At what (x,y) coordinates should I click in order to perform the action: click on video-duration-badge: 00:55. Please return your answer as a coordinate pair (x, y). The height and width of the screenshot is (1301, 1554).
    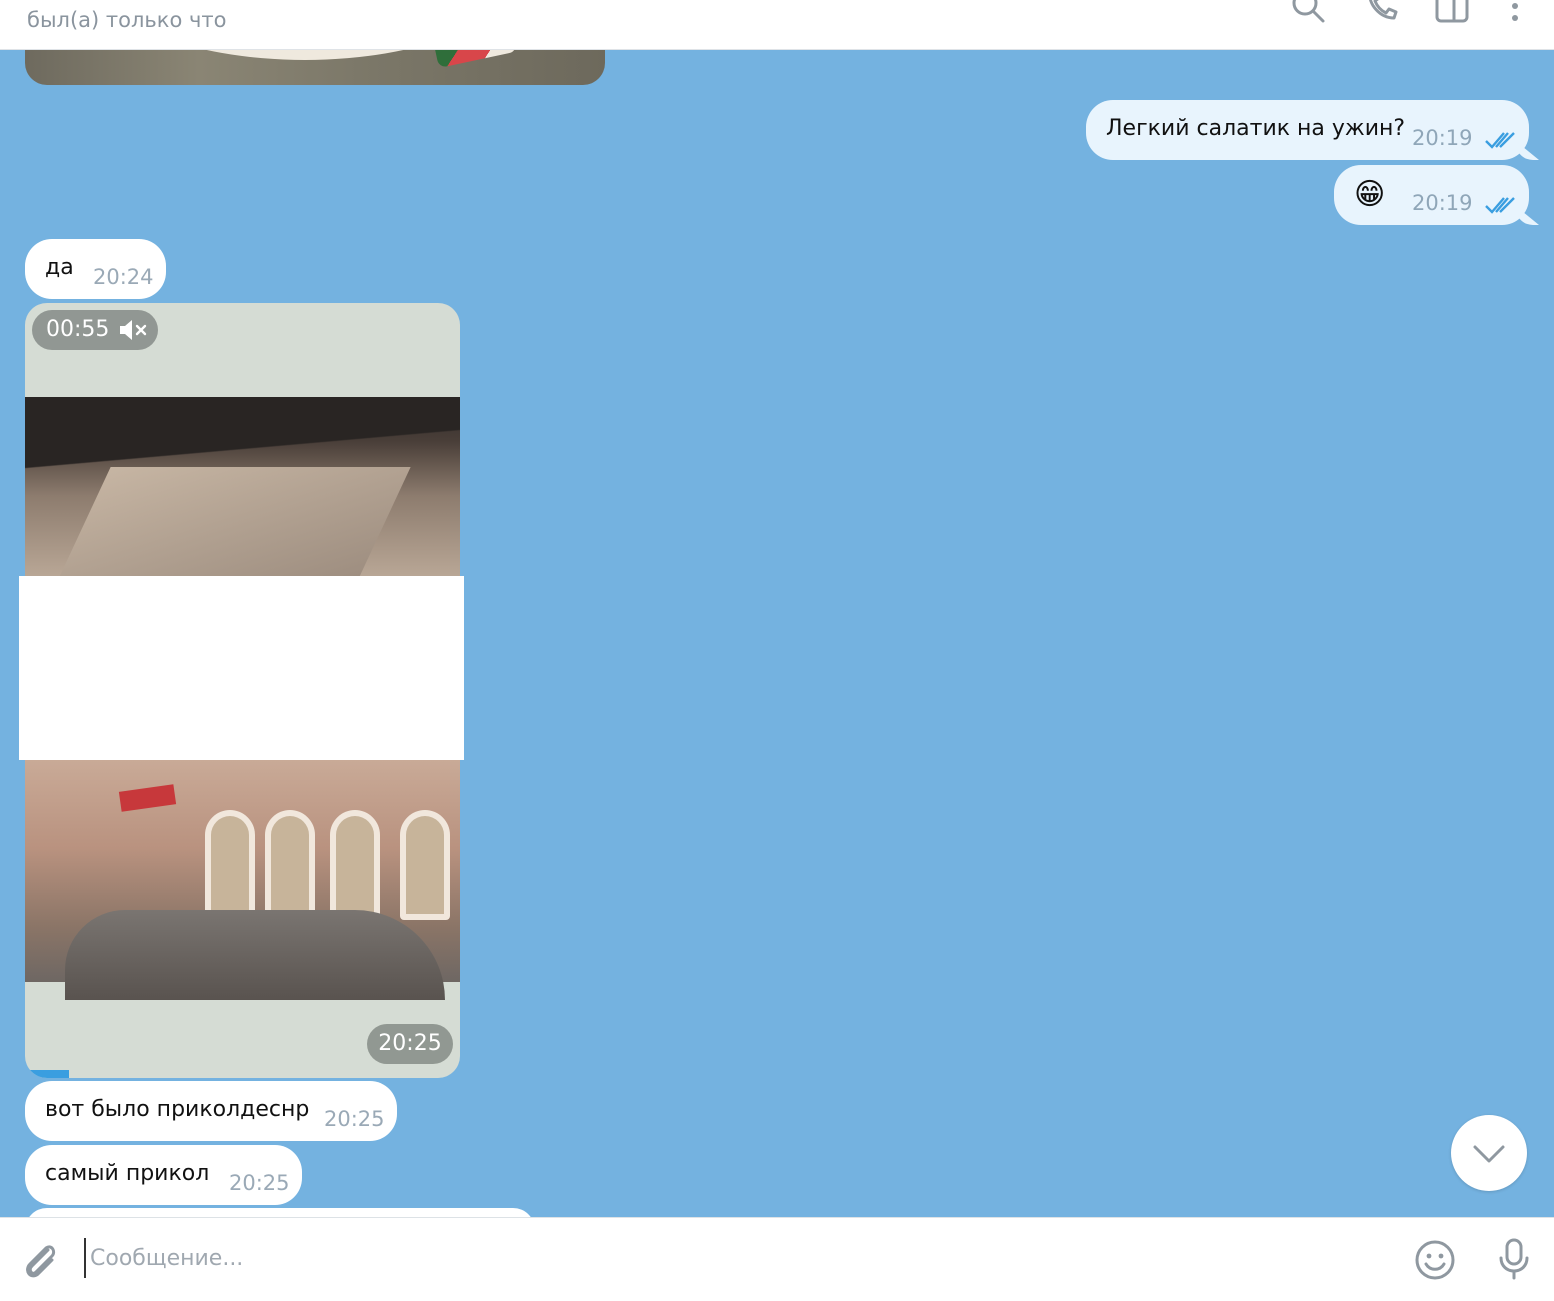
    Looking at the image, I should click on (95, 330).